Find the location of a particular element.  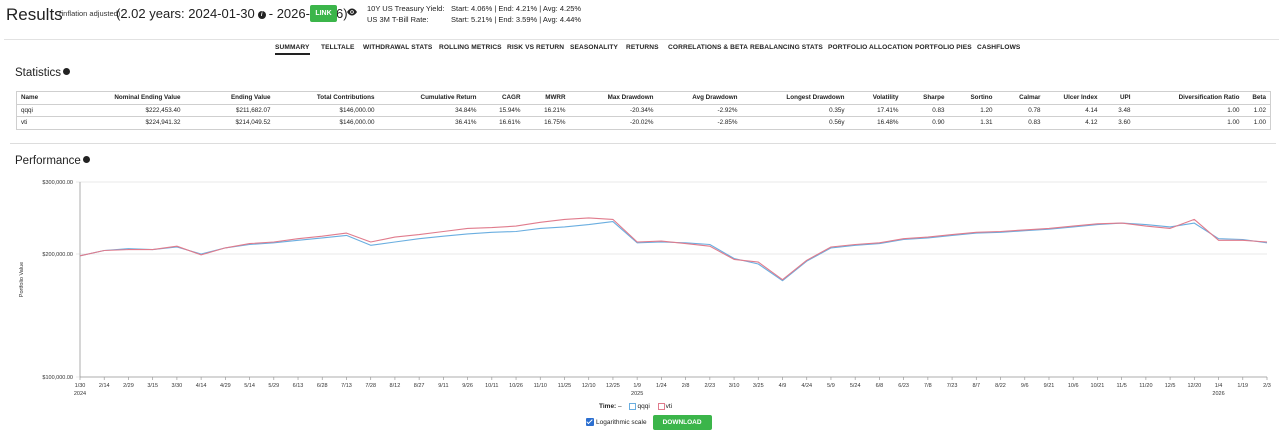

col-header: Cumulative Return is located at coordinates (429, 98).